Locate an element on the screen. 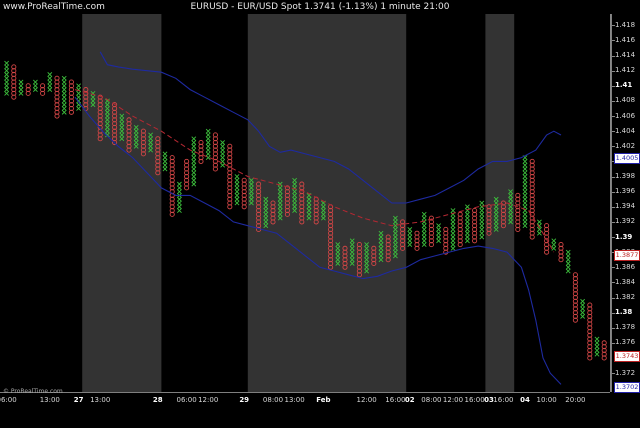  price-tick-label: 1.398 is located at coordinates (625, 176).